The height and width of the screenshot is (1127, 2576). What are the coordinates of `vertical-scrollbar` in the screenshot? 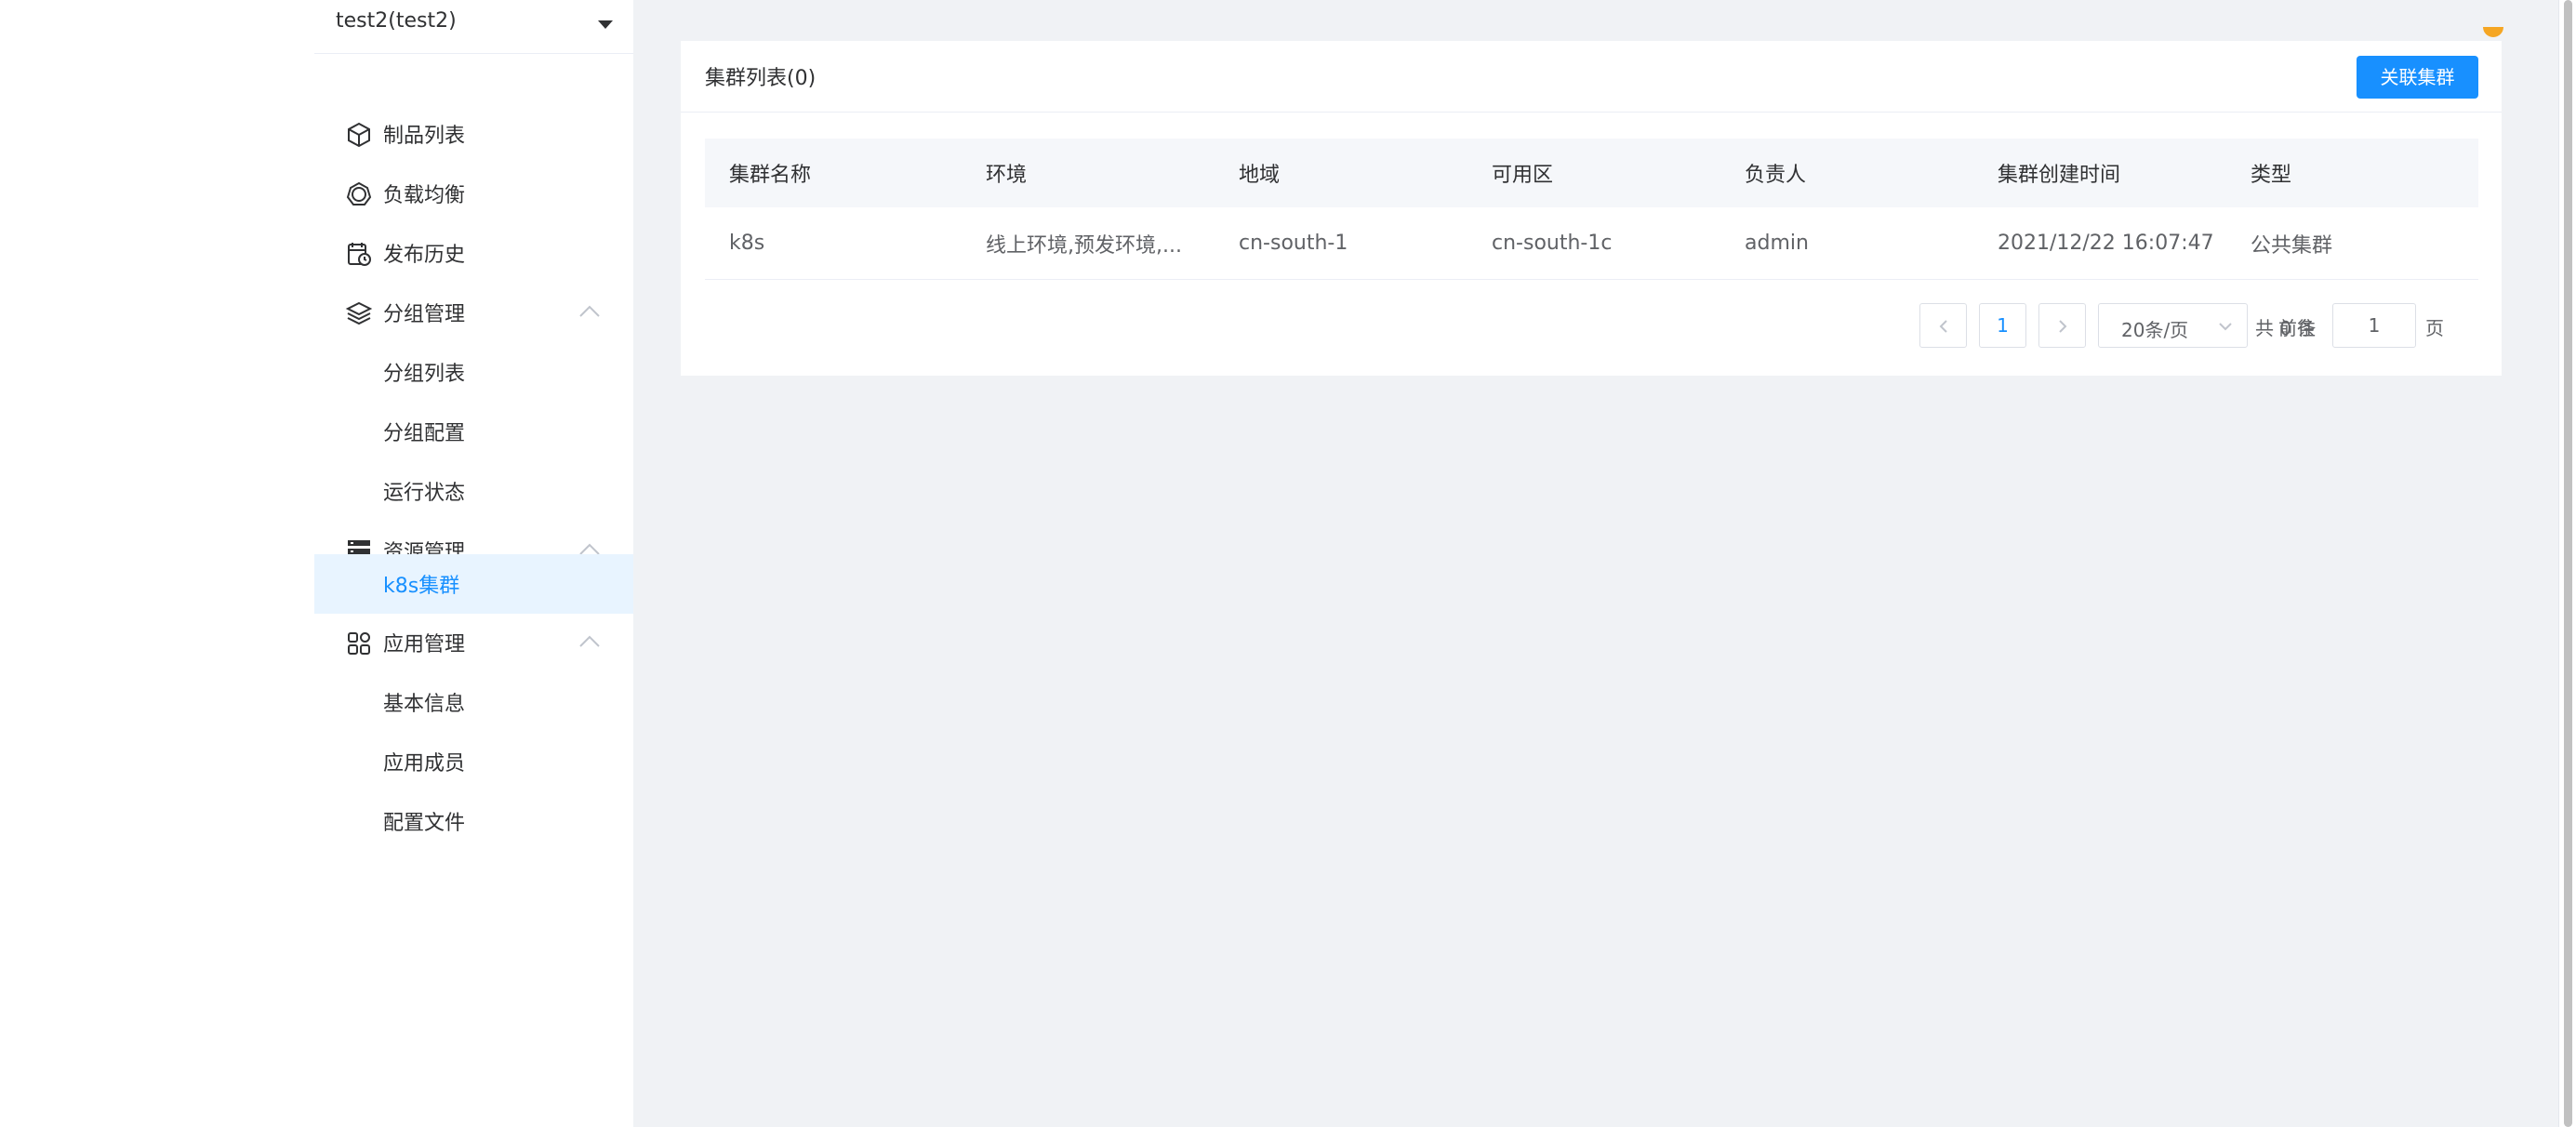 It's located at (2567, 563).